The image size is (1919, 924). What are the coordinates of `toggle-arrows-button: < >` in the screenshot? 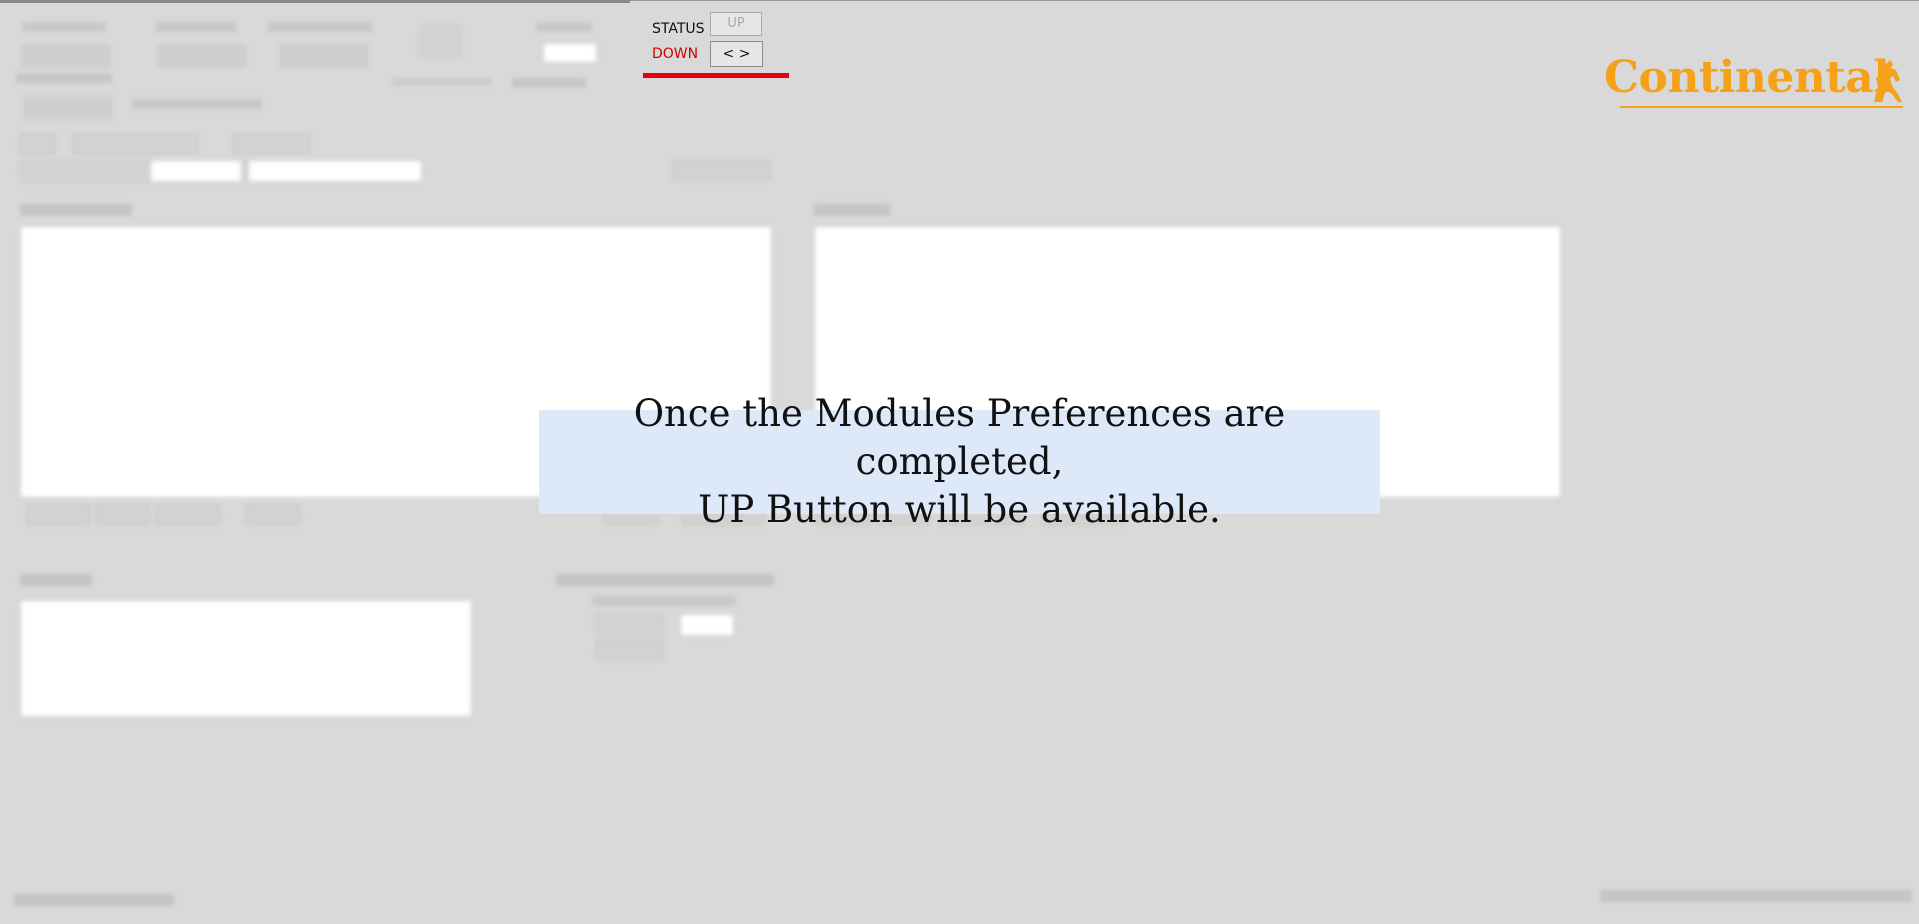 It's located at (736, 54).